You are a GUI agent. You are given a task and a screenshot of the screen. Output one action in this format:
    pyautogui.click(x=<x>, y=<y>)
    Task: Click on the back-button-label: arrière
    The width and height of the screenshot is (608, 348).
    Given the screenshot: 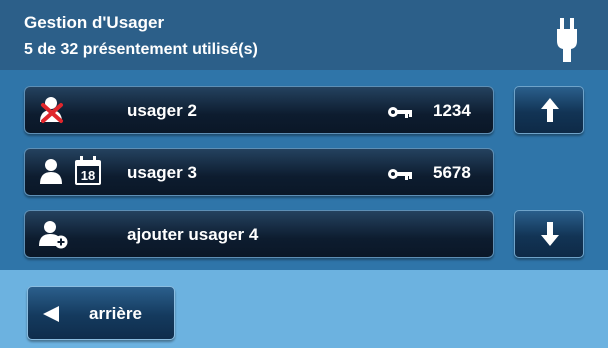 What is the action you would take?
    pyautogui.click(x=115, y=313)
    